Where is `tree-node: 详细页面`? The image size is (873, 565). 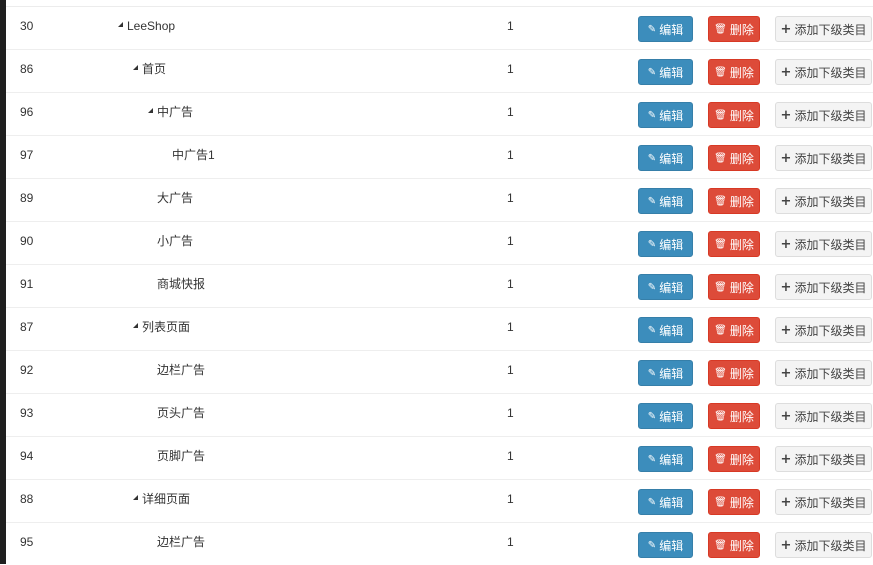
tree-node: 详细页面 is located at coordinates (161, 499).